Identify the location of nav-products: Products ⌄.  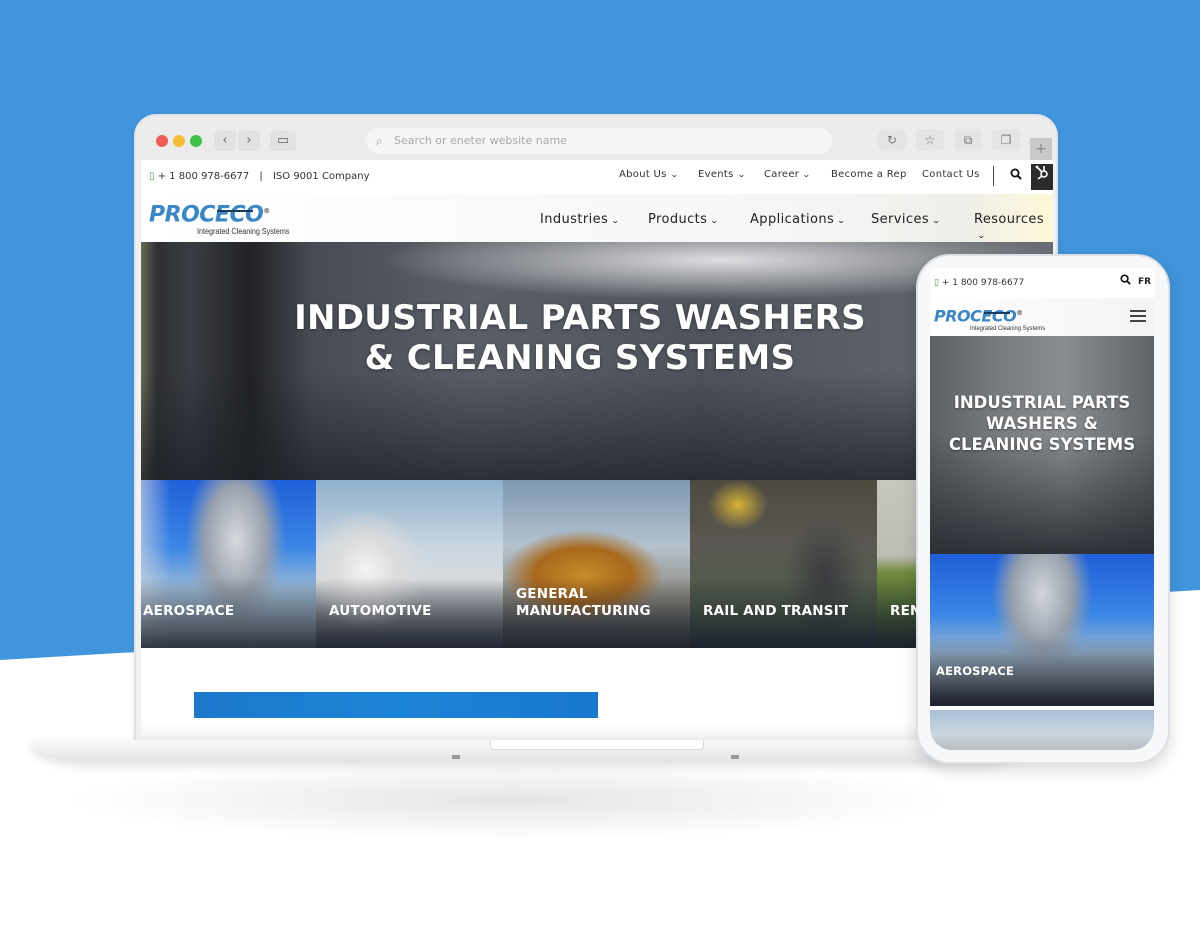
(684, 219).